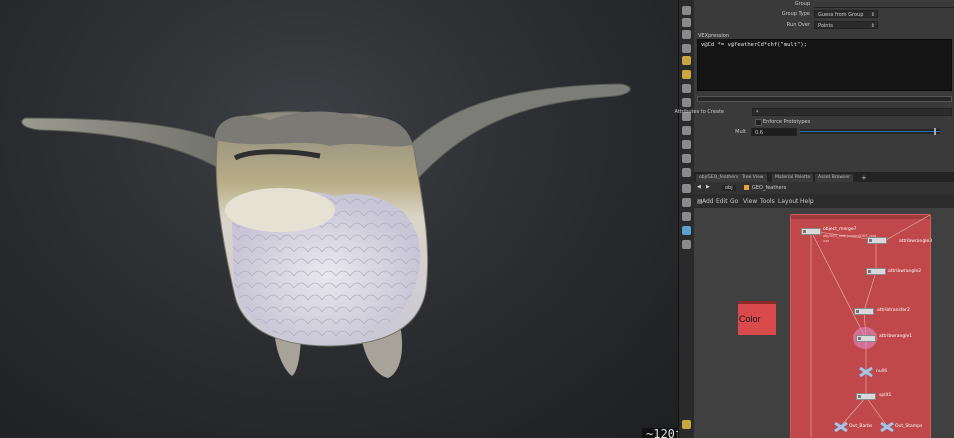  What do you see at coordinates (834, 178) in the screenshot?
I see `tab-asset-browser: Asset Browser` at bounding box center [834, 178].